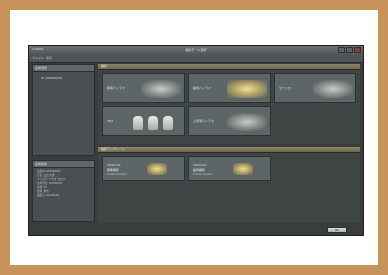 This screenshot has height=275, width=388. I want to click on tile-label: 標準パノラマ, so click(116, 88).